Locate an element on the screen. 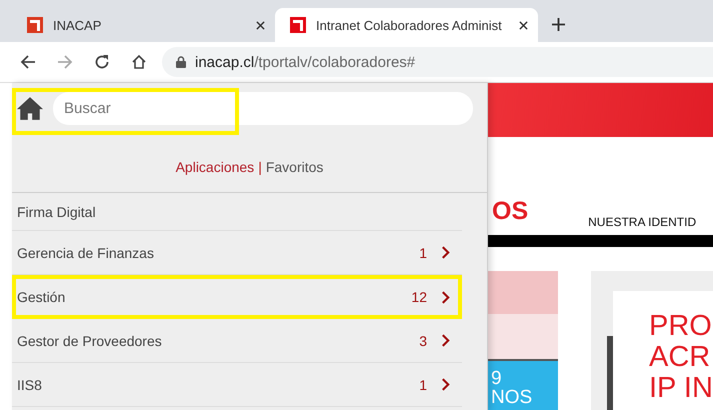 This screenshot has width=713, height=410. back-icon is located at coordinates (28, 62).